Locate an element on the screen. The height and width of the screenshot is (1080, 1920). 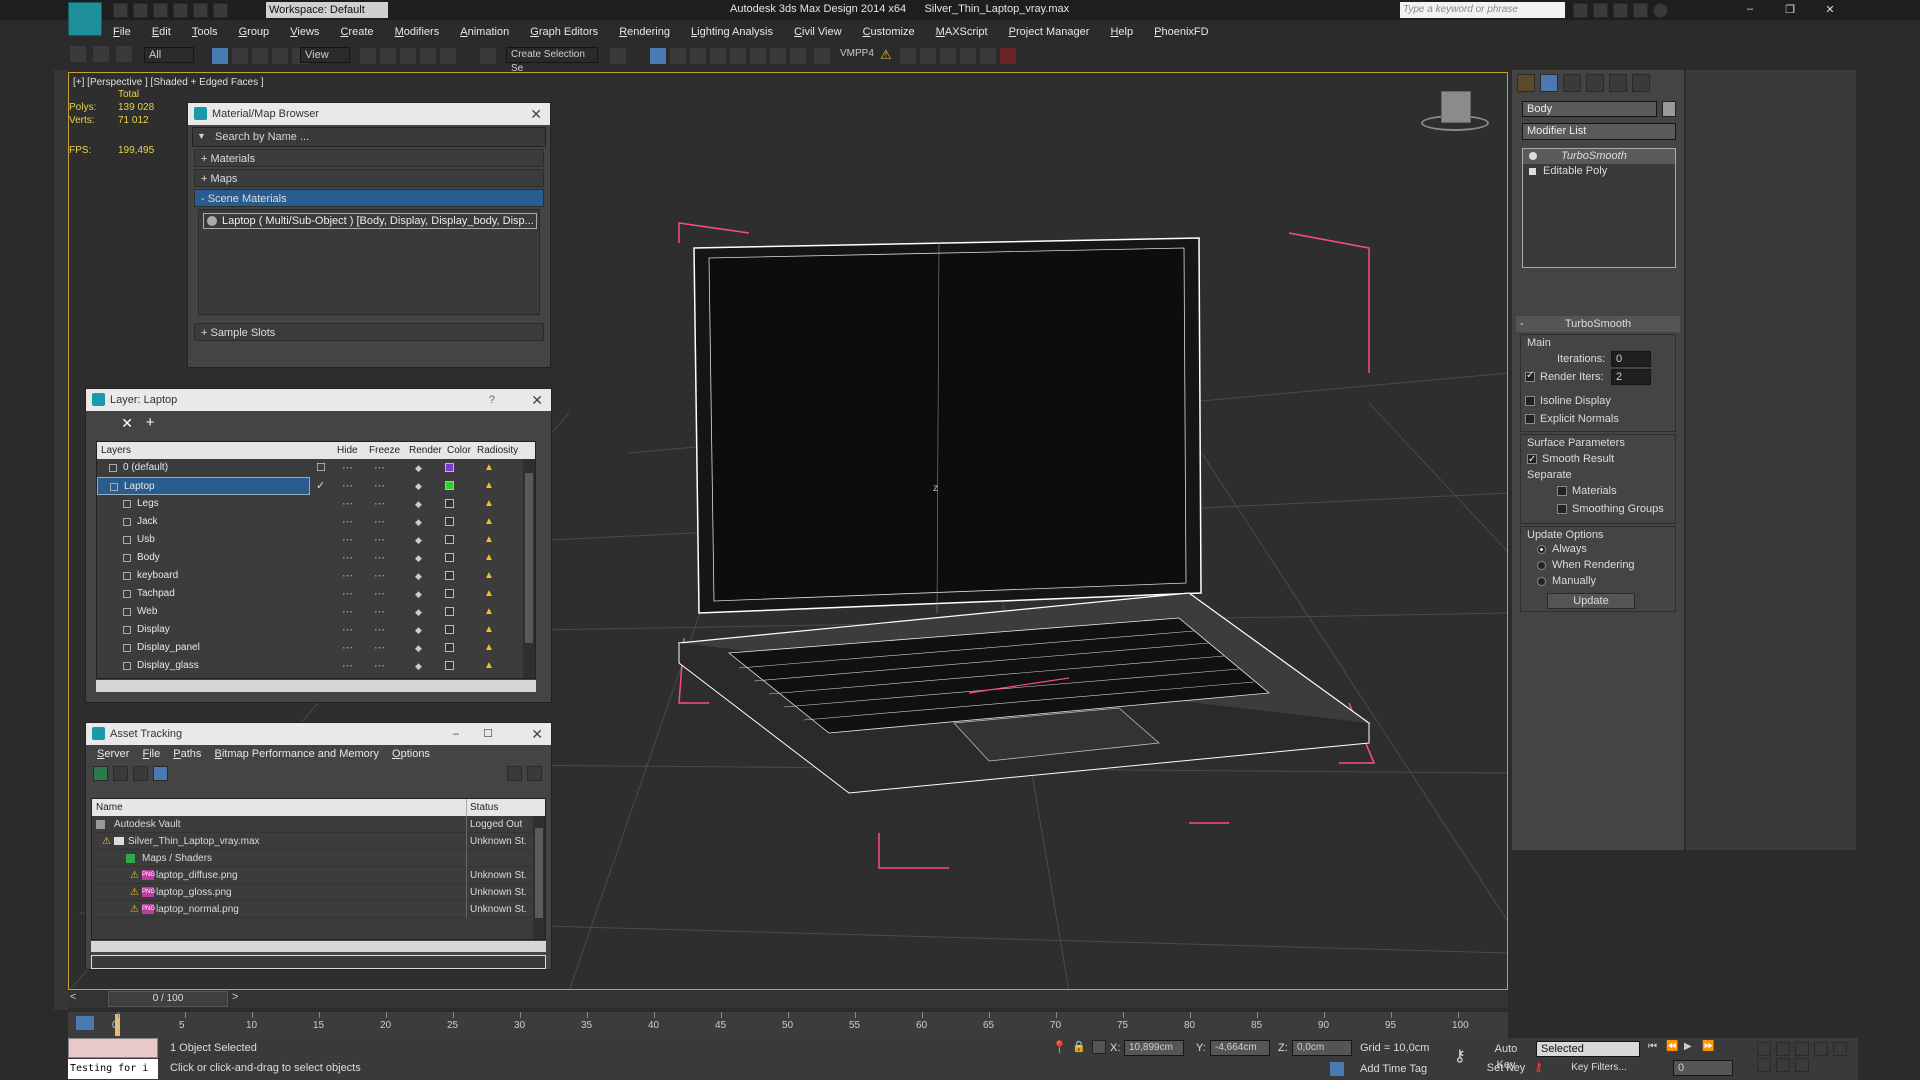
layer-name-cell: Tachpad is located at coordinates (203, 594).